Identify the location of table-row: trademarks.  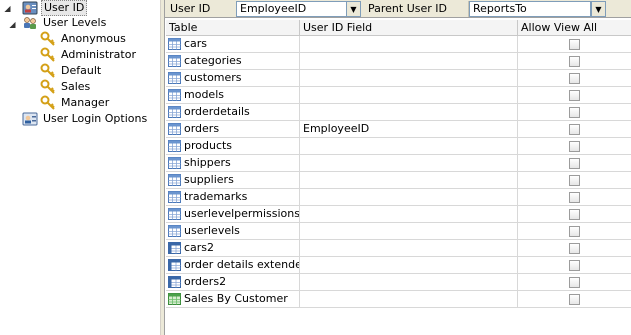
(398, 197).